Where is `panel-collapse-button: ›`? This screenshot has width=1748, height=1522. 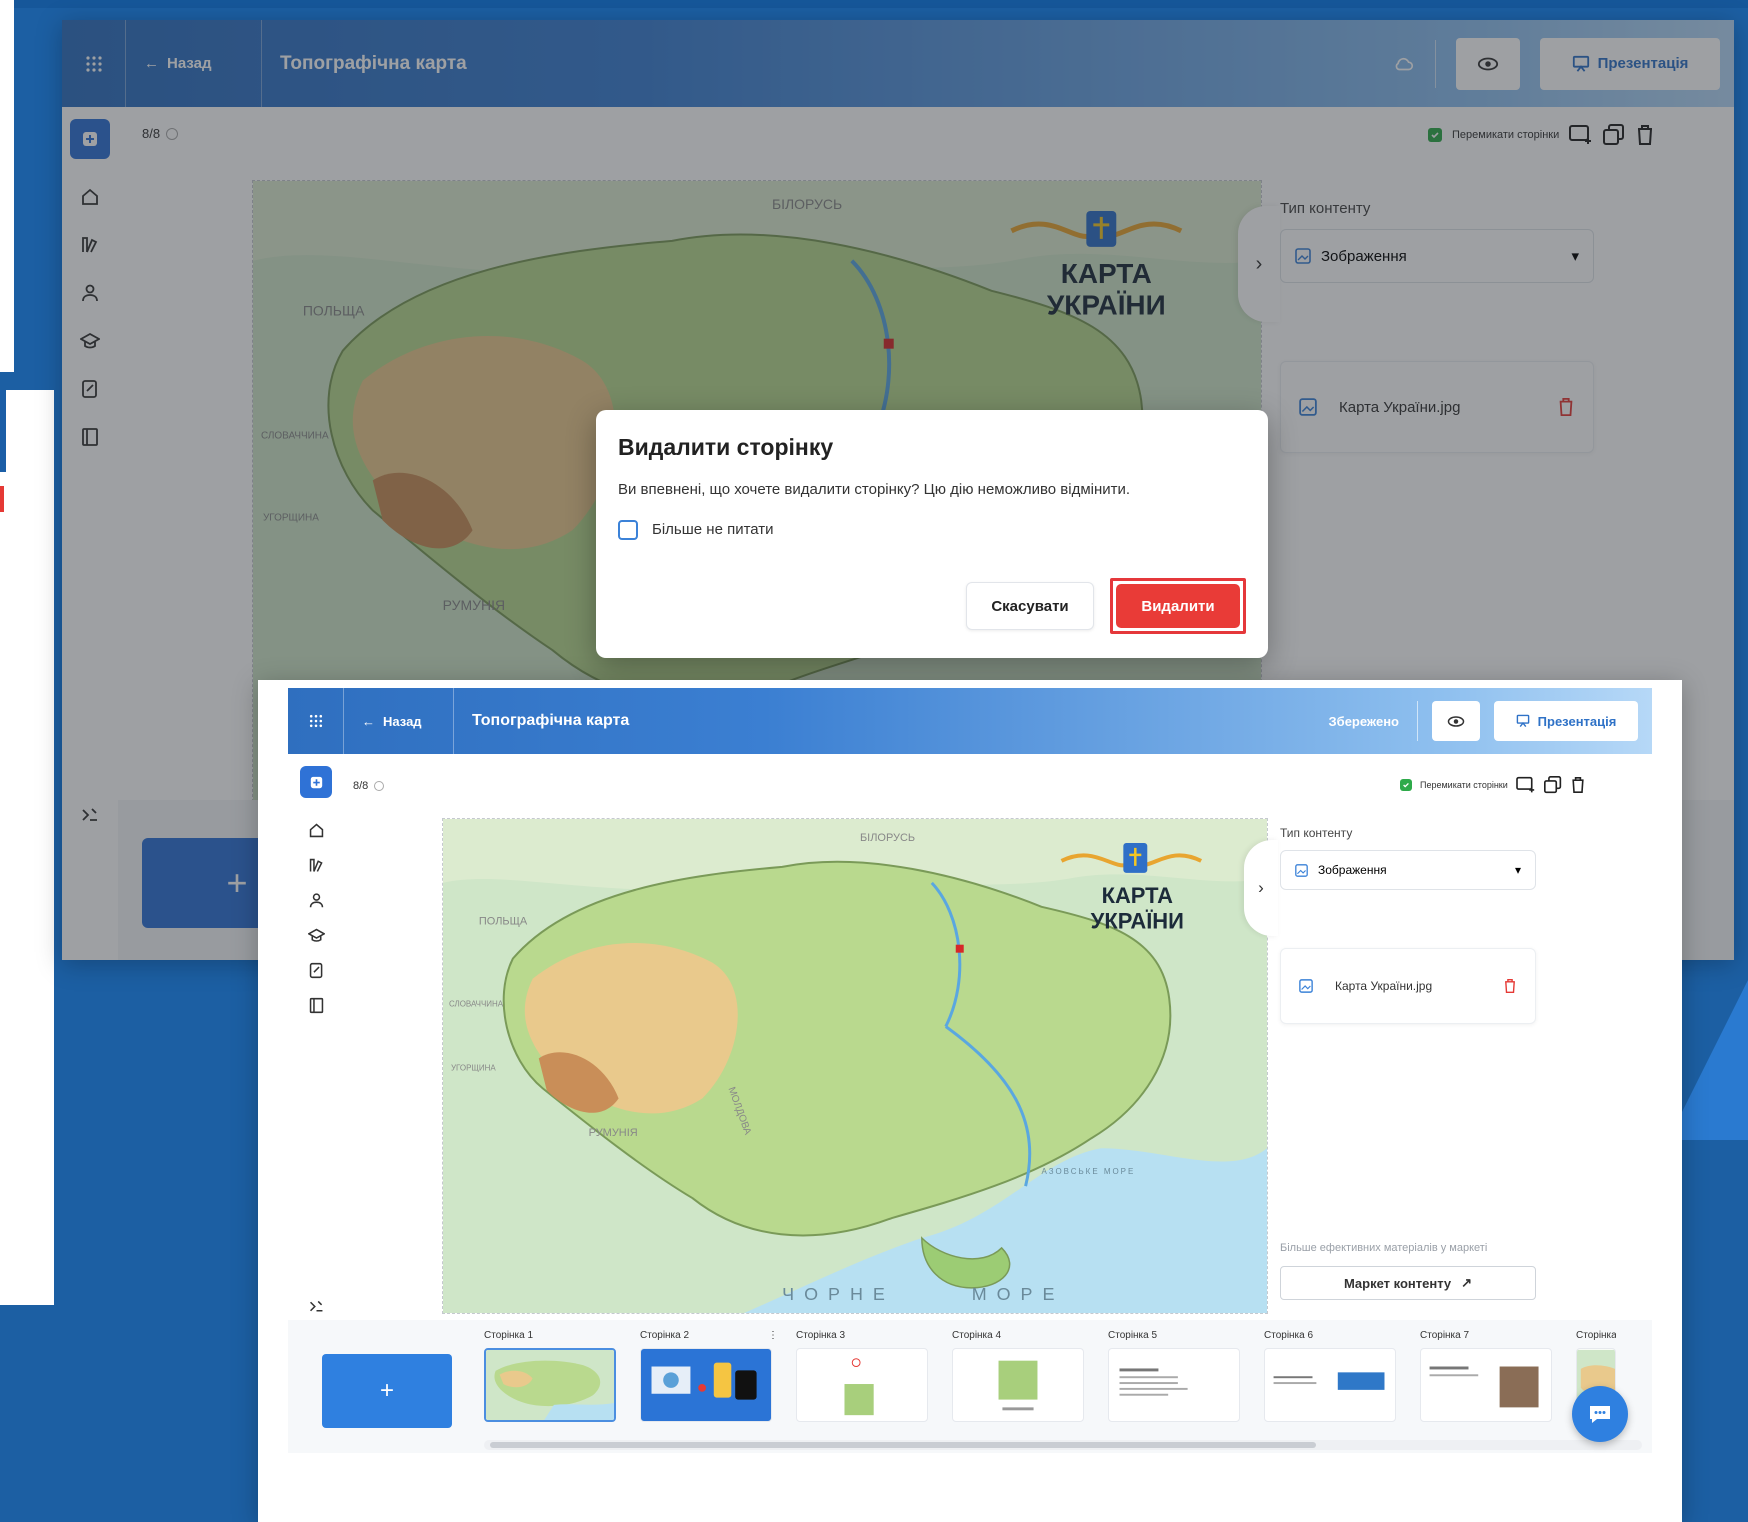
panel-collapse-button: › is located at coordinates (1261, 888).